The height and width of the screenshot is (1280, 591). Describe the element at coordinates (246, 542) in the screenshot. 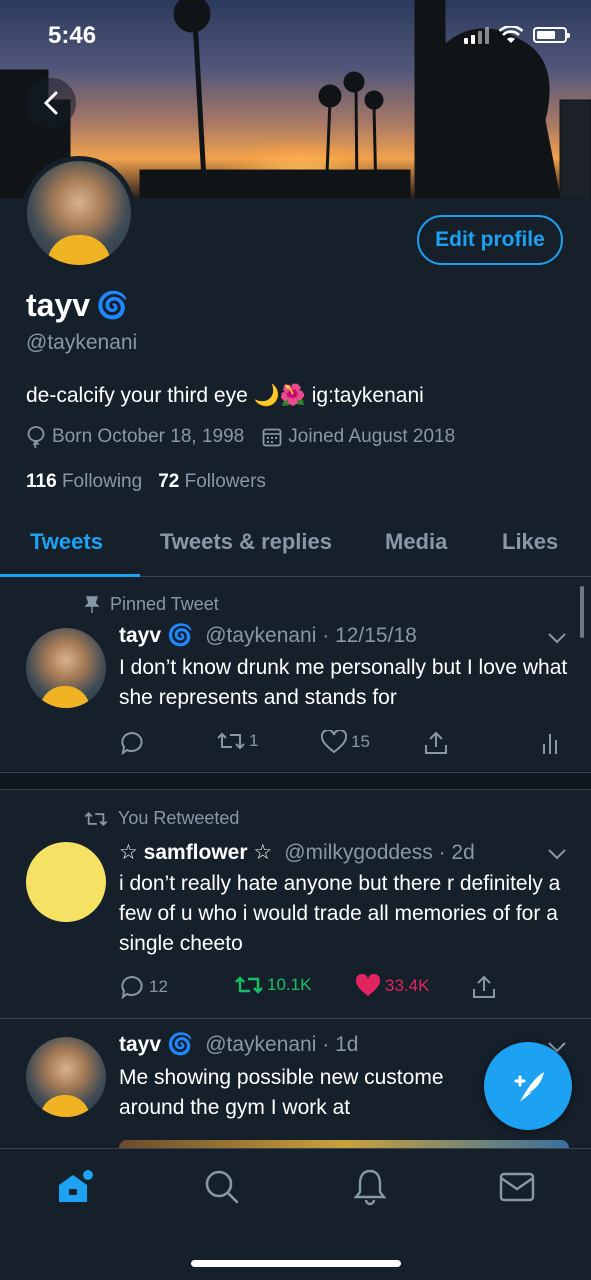

I see `tab-tweets-replies: Tweets & replies` at that location.